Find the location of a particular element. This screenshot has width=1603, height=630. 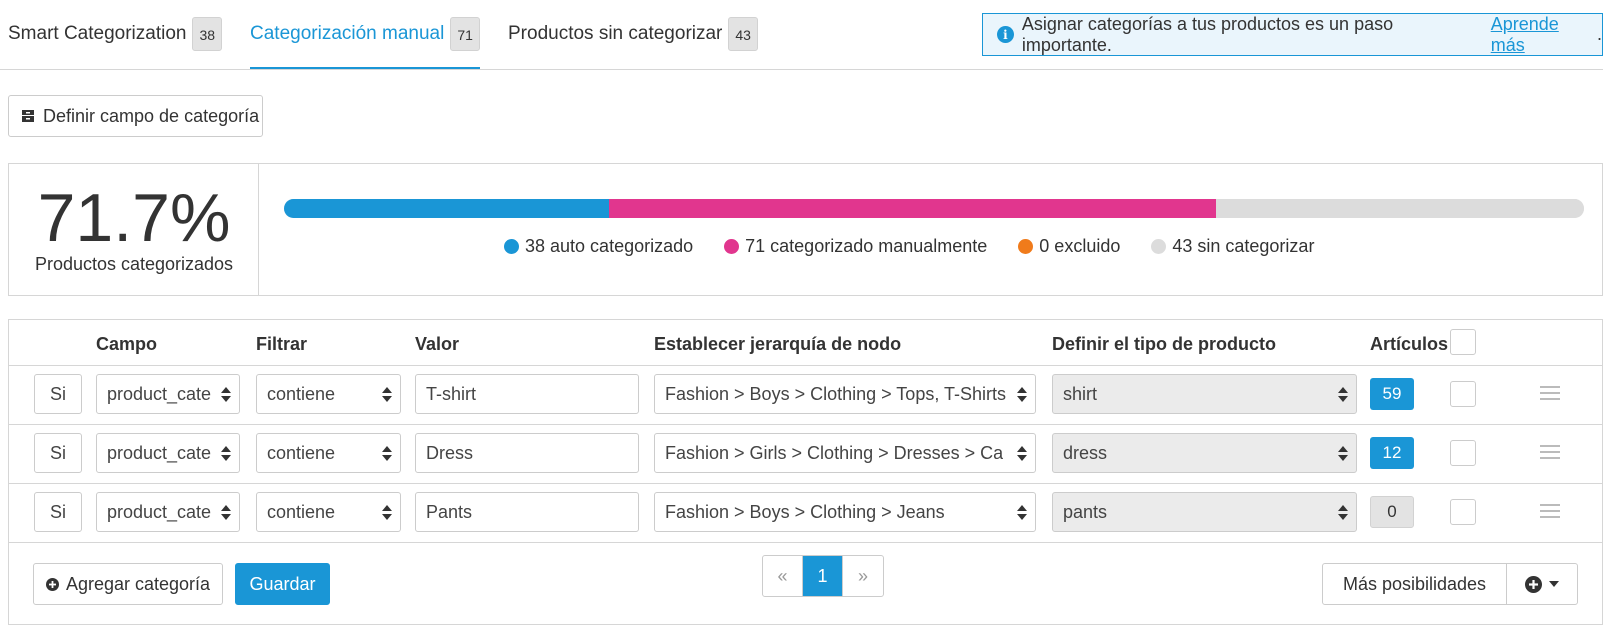

pagination: « 1 » is located at coordinates (823, 576).